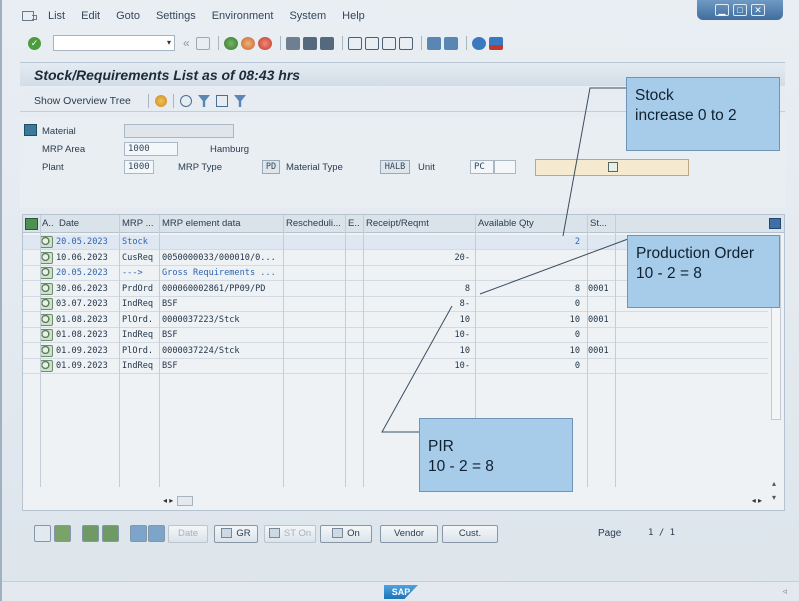 This screenshot has width=799, height=601. What do you see at coordinates (62, 533) in the screenshot?
I see `edit-pencil-icon` at bounding box center [62, 533].